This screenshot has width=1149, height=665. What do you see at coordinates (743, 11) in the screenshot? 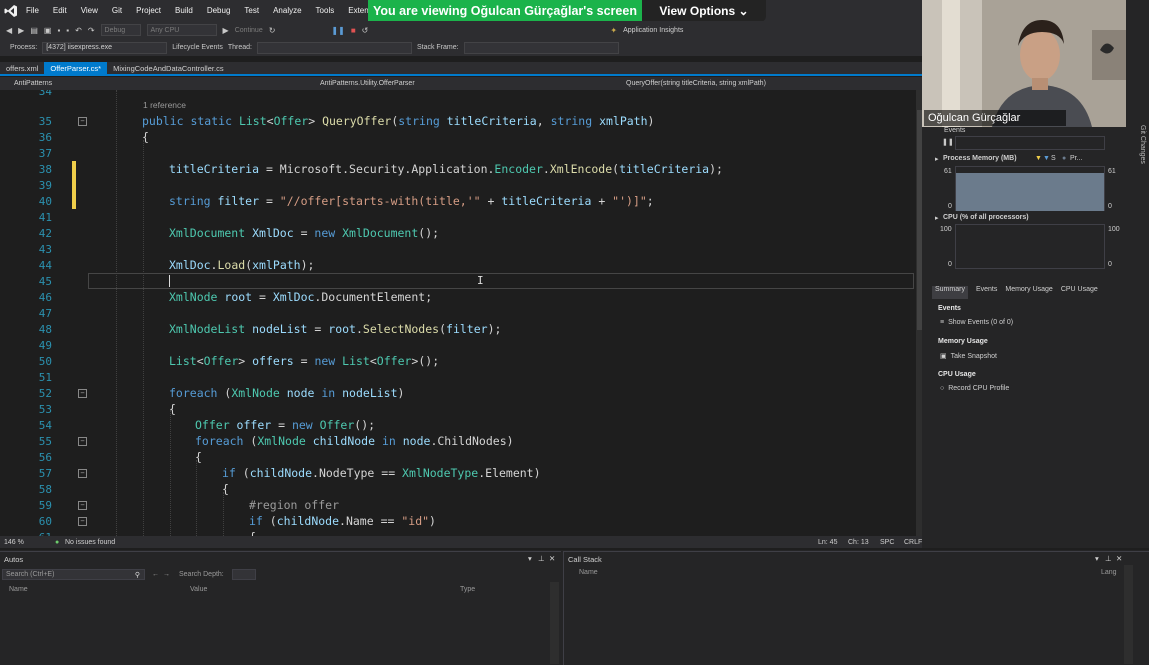
I see `chevron-down-icon: ⌄` at bounding box center [743, 11].